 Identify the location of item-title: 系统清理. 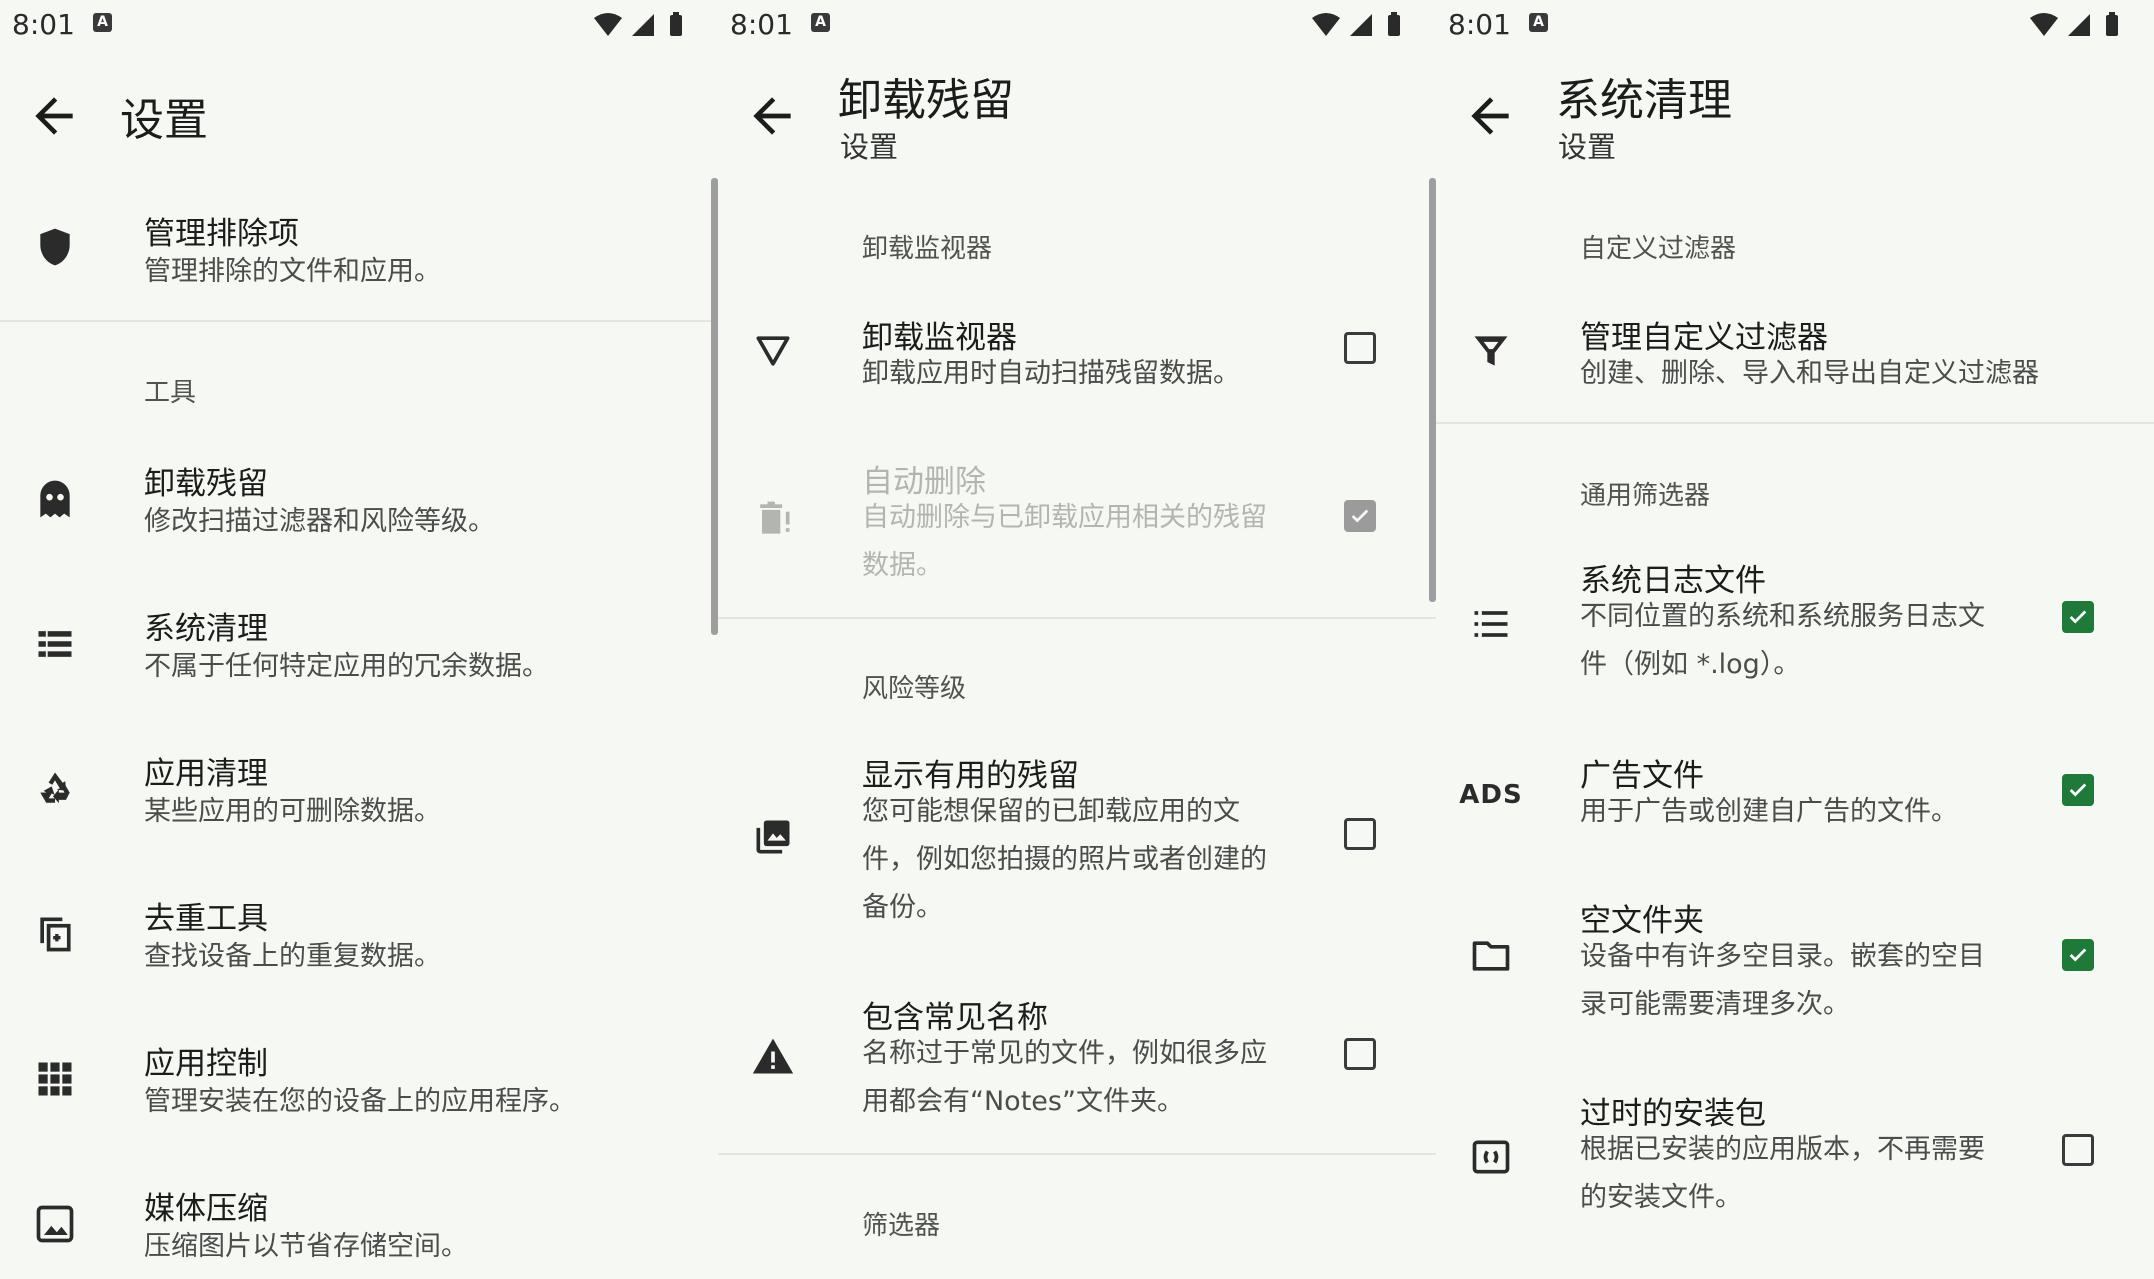
(206, 629).